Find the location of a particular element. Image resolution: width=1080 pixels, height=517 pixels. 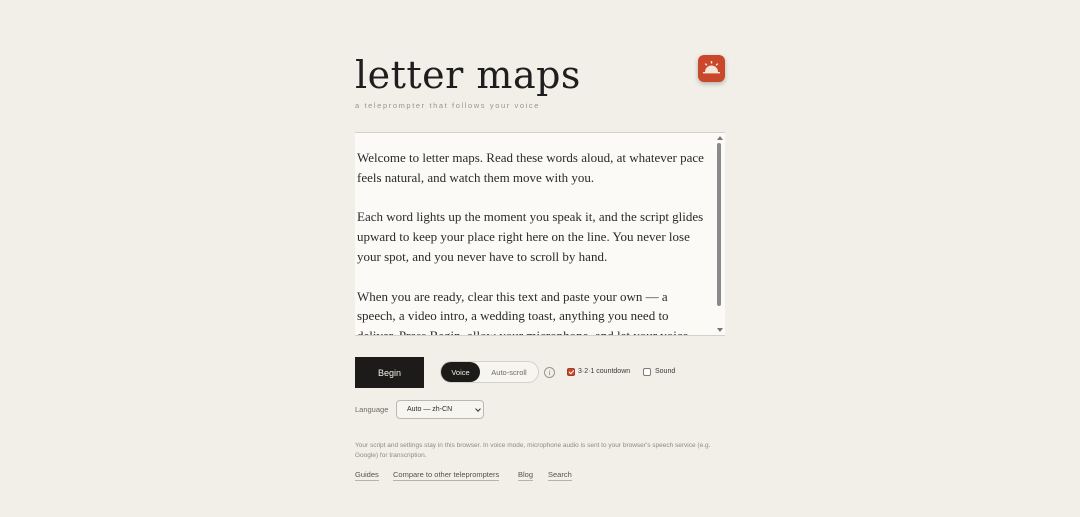

countdown-label: 3·2·1 countdown is located at coordinates (604, 371).